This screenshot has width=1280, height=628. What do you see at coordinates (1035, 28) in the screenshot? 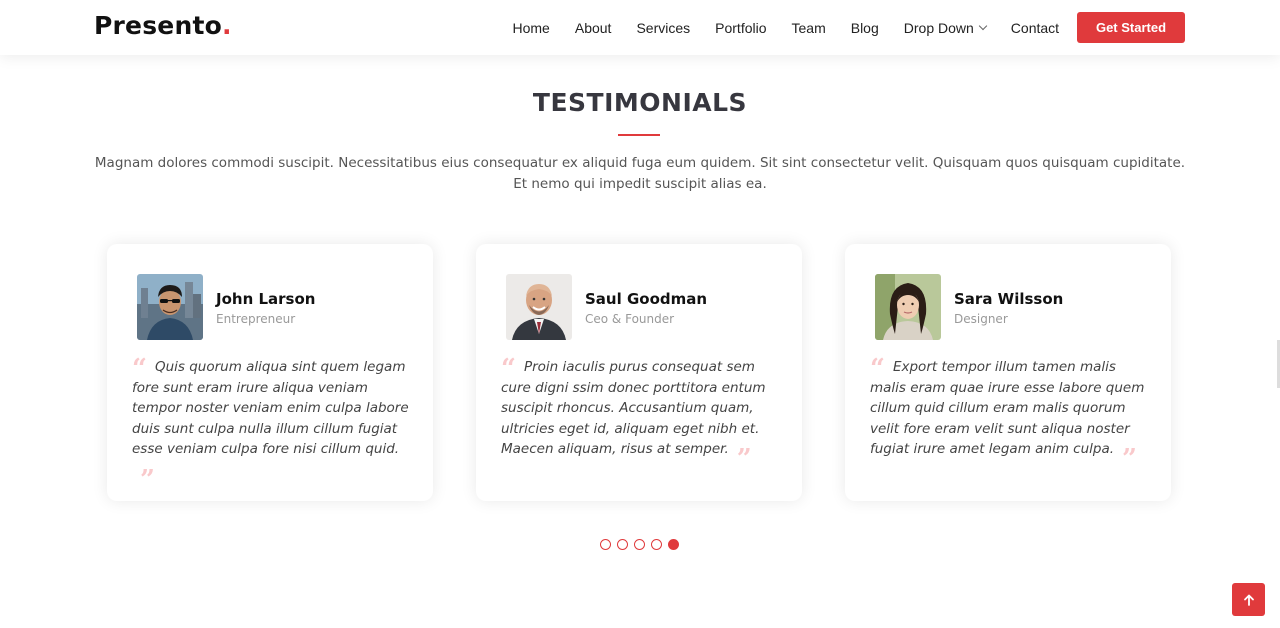
I see `nav-contact: Contact` at bounding box center [1035, 28].